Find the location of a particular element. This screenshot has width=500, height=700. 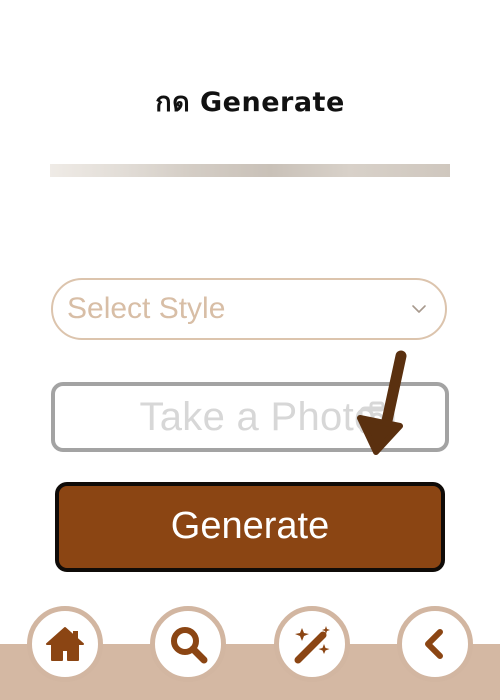

chevron-down-icon is located at coordinates (419, 309).